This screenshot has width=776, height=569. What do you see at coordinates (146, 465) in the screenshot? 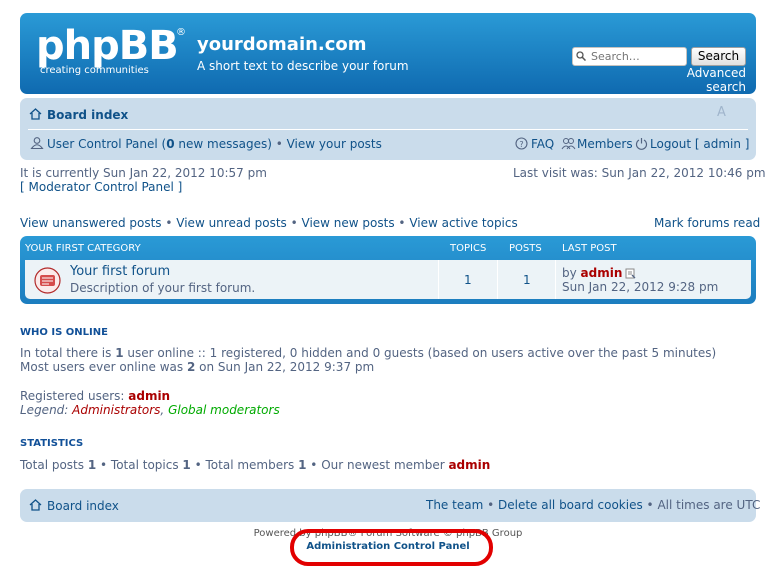
I see `total-topics-label: Total topics` at bounding box center [146, 465].